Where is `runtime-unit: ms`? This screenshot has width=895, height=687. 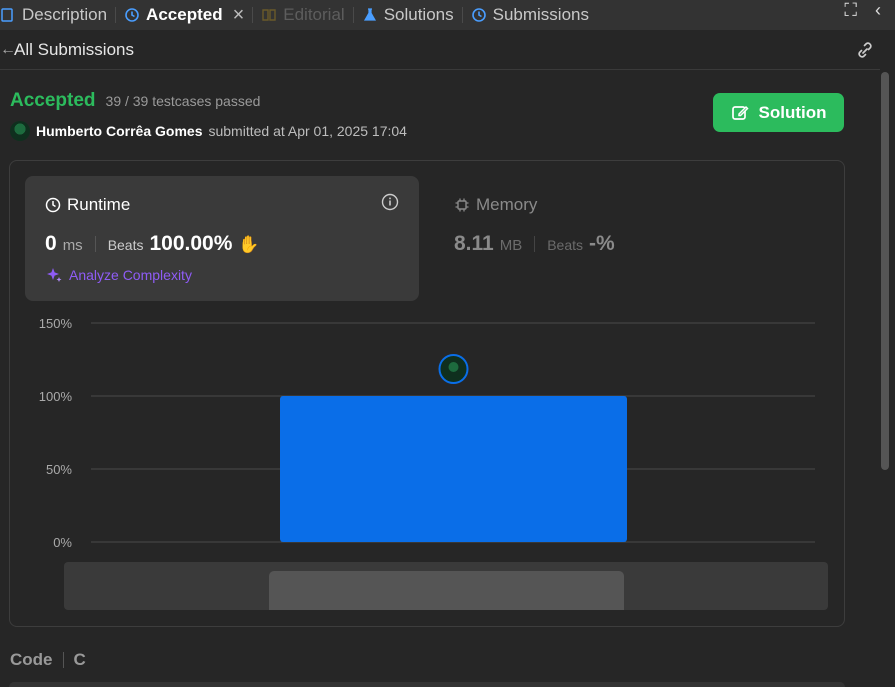
runtime-unit: ms is located at coordinates (72, 245).